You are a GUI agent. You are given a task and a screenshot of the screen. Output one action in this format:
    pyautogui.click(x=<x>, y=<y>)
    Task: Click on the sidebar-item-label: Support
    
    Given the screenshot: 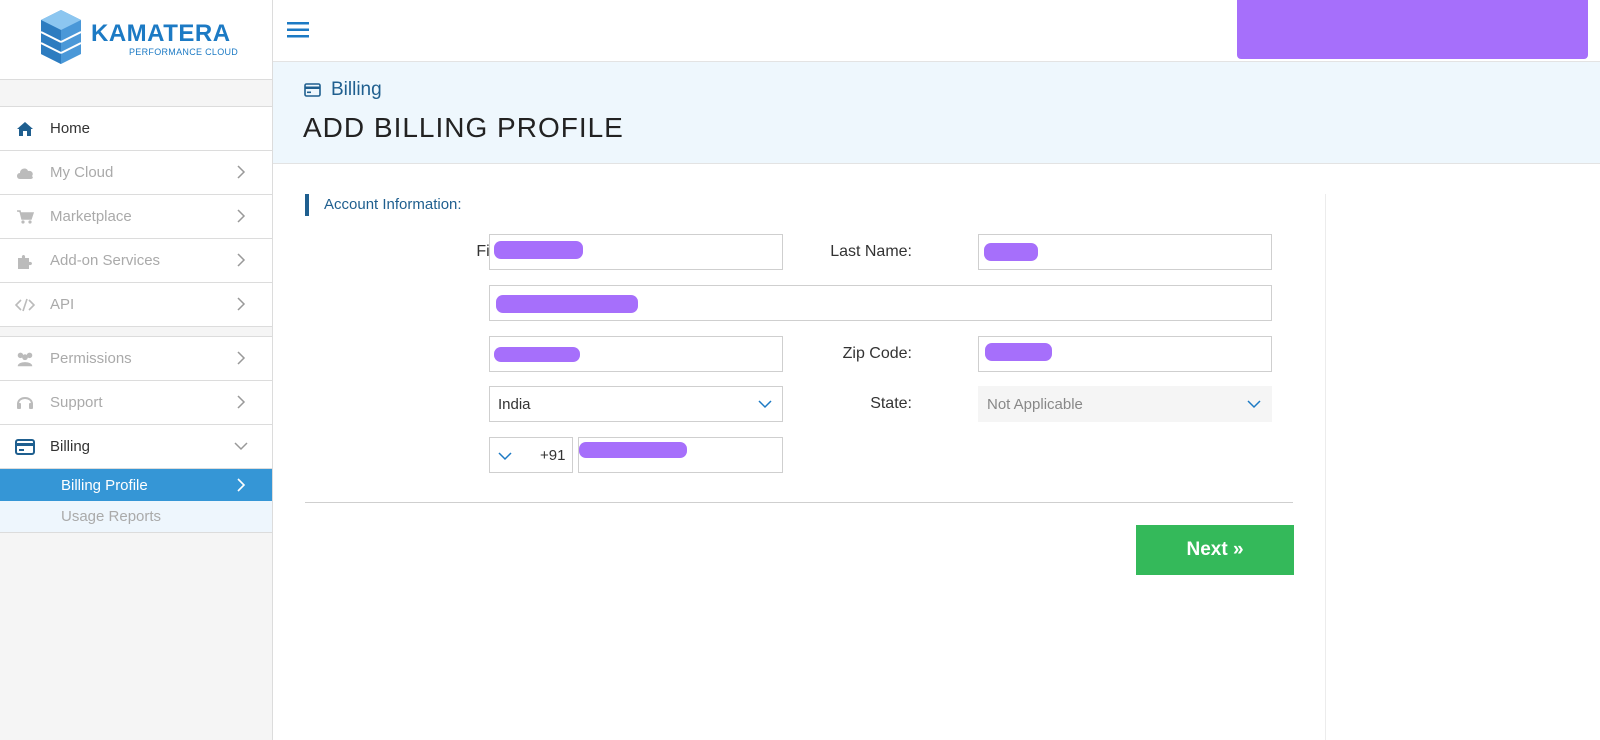 What is the action you would take?
    pyautogui.click(x=76, y=402)
    